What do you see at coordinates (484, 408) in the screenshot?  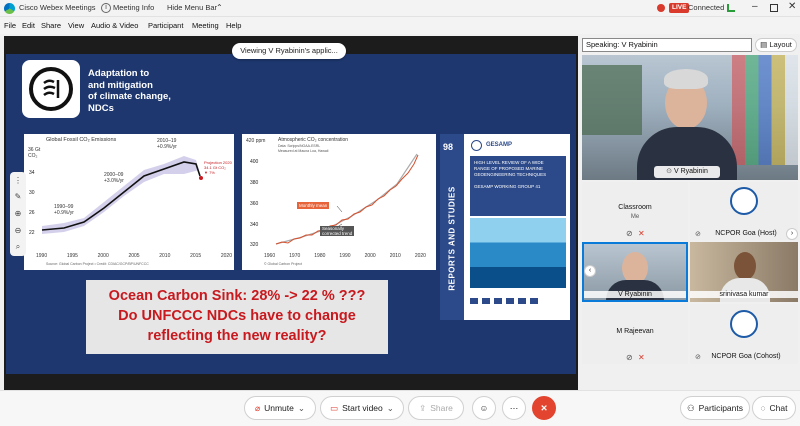 I see `reactions-button: ☺` at bounding box center [484, 408].